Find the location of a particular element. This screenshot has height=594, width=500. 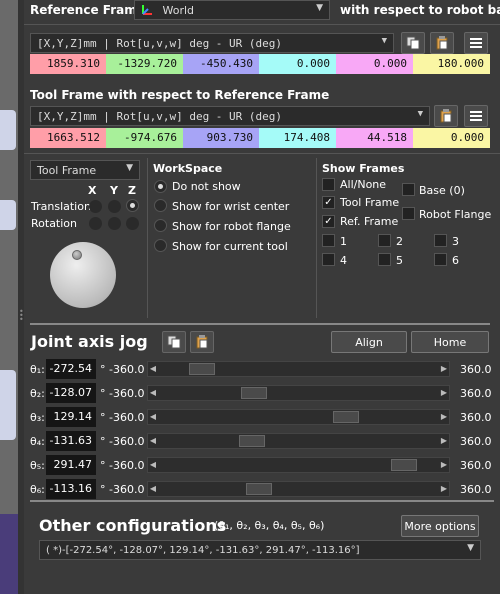

tool-z-value: 903.730 is located at coordinates (221, 138).